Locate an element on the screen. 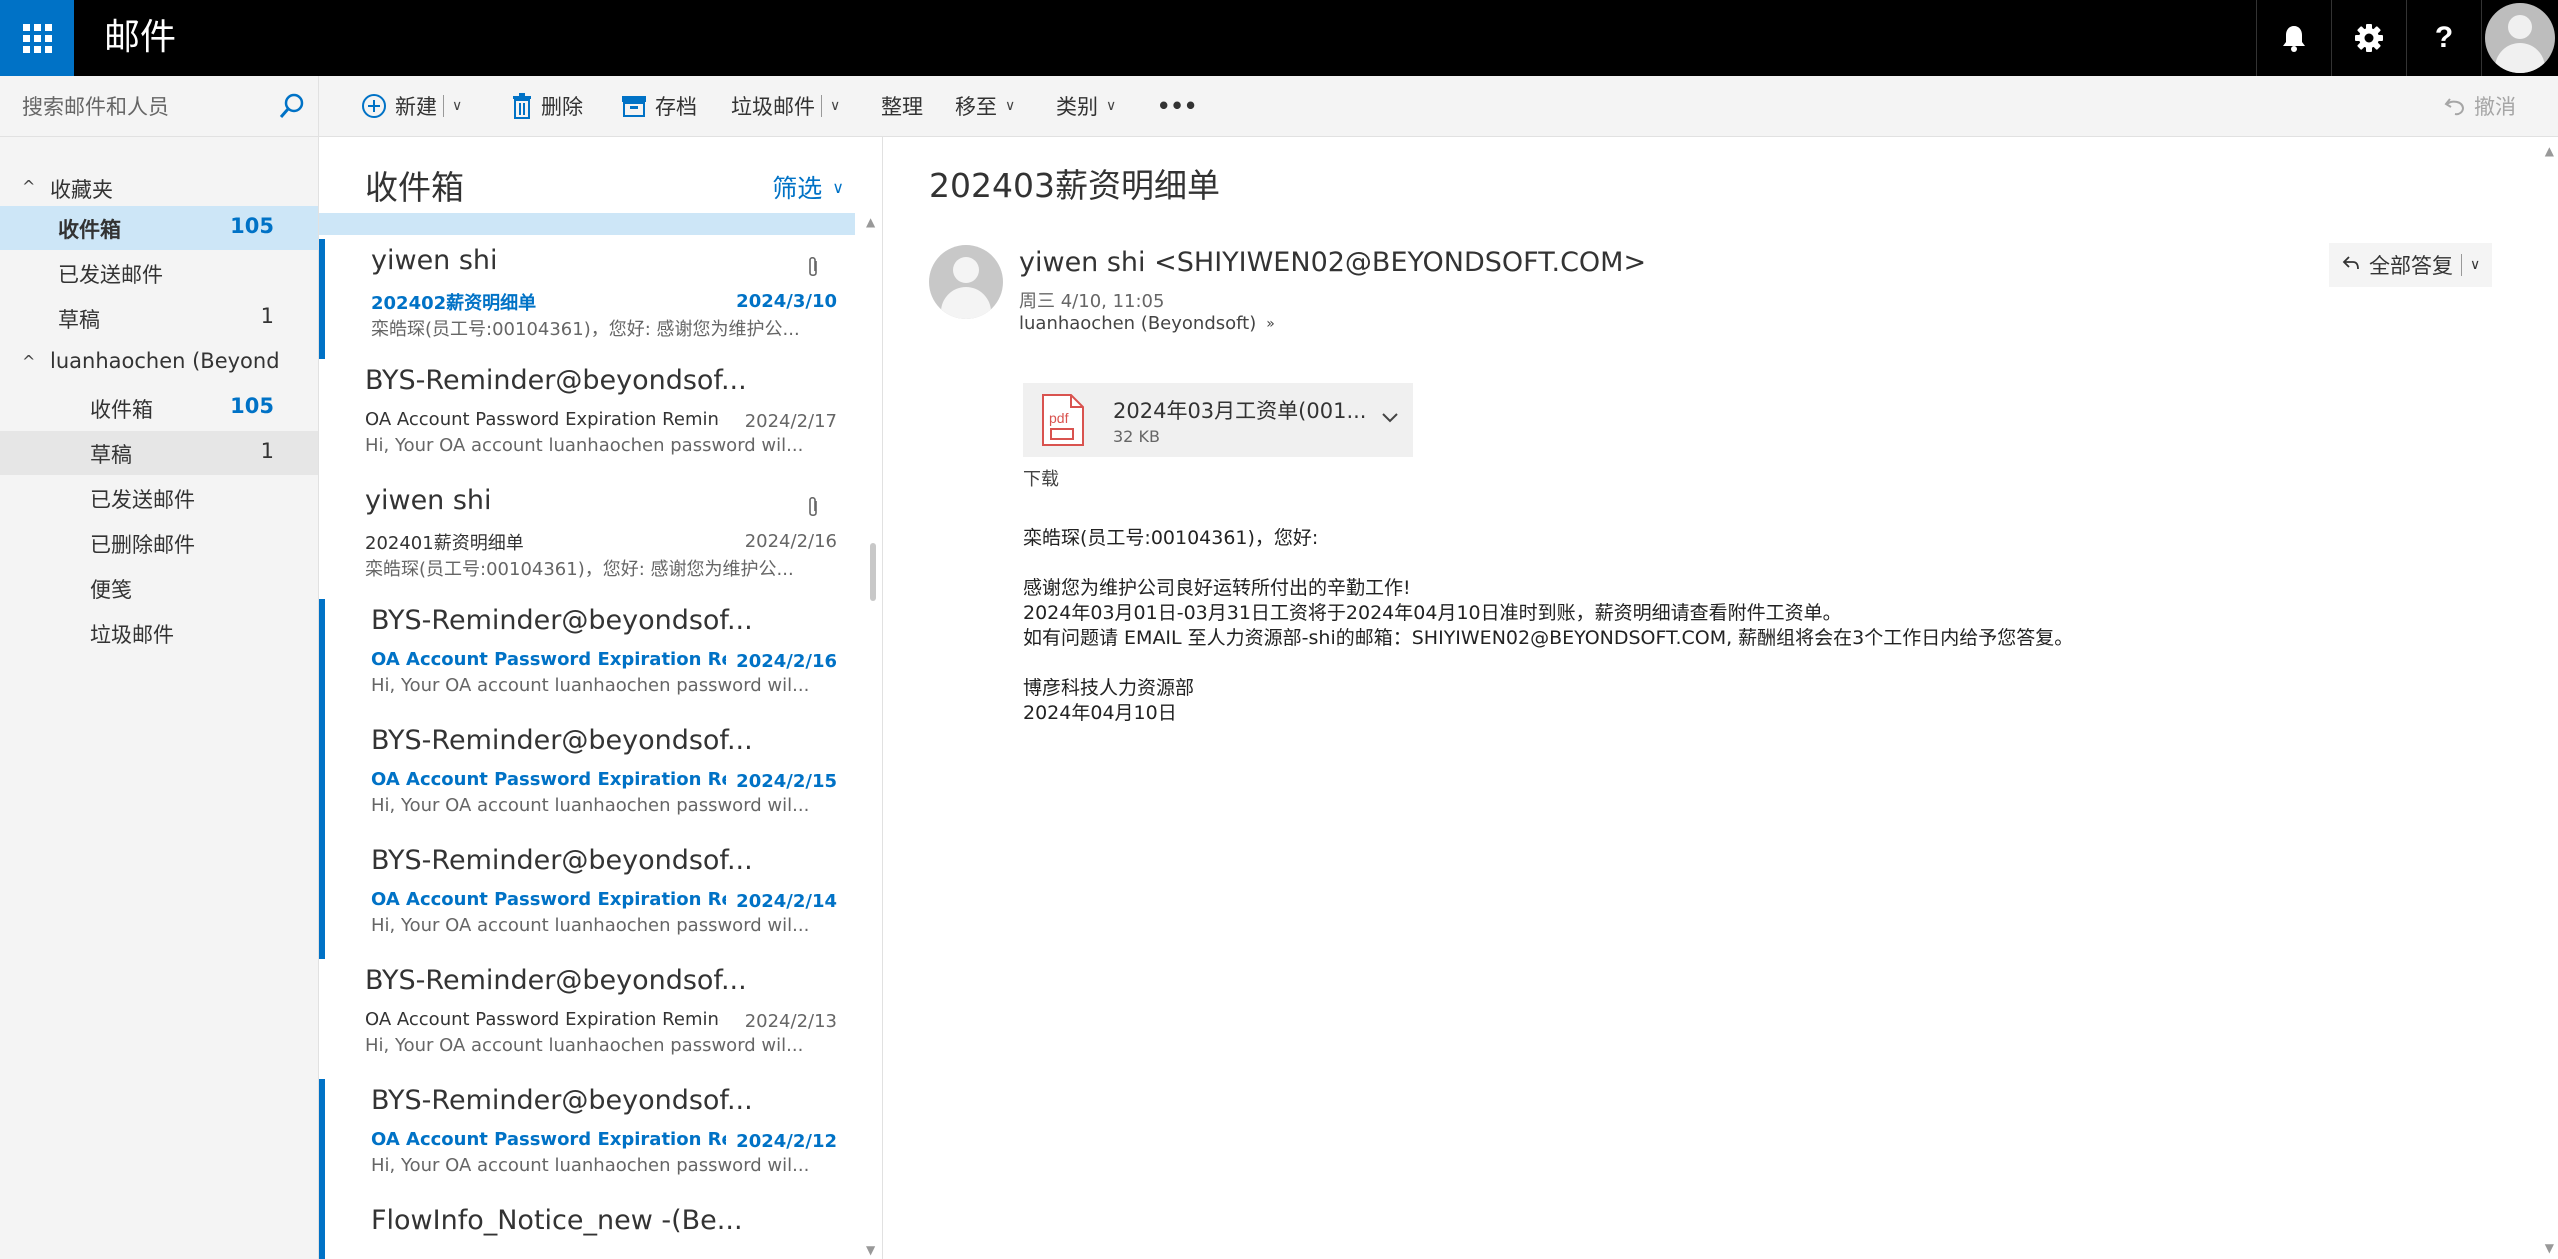 This screenshot has width=2558, height=1259. folder-sent: 已发送邮件 is located at coordinates (159, 498).